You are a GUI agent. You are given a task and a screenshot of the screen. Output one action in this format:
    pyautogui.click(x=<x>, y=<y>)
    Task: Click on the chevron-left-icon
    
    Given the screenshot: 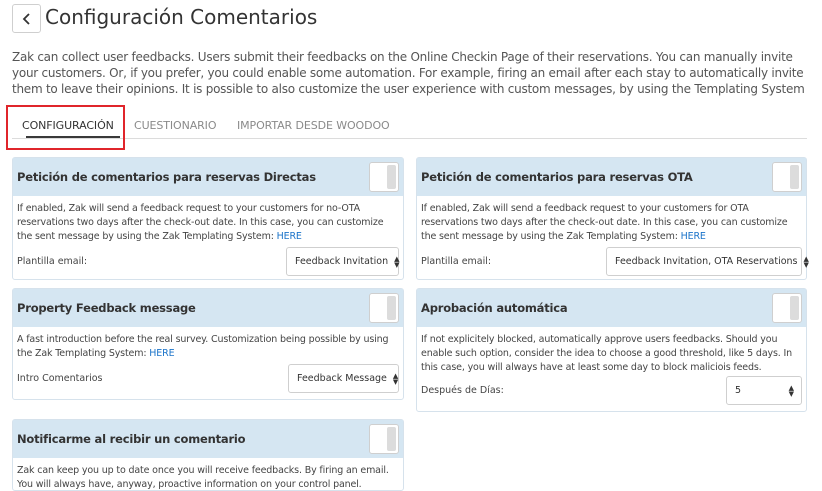 What is the action you would take?
    pyautogui.click(x=26, y=18)
    